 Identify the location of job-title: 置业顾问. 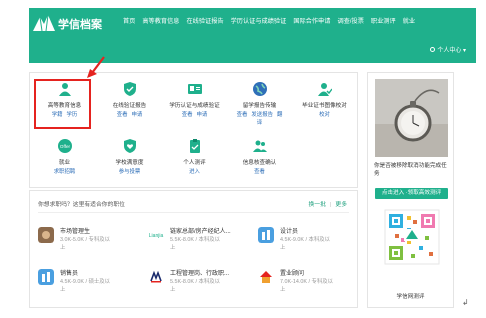
(292, 274).